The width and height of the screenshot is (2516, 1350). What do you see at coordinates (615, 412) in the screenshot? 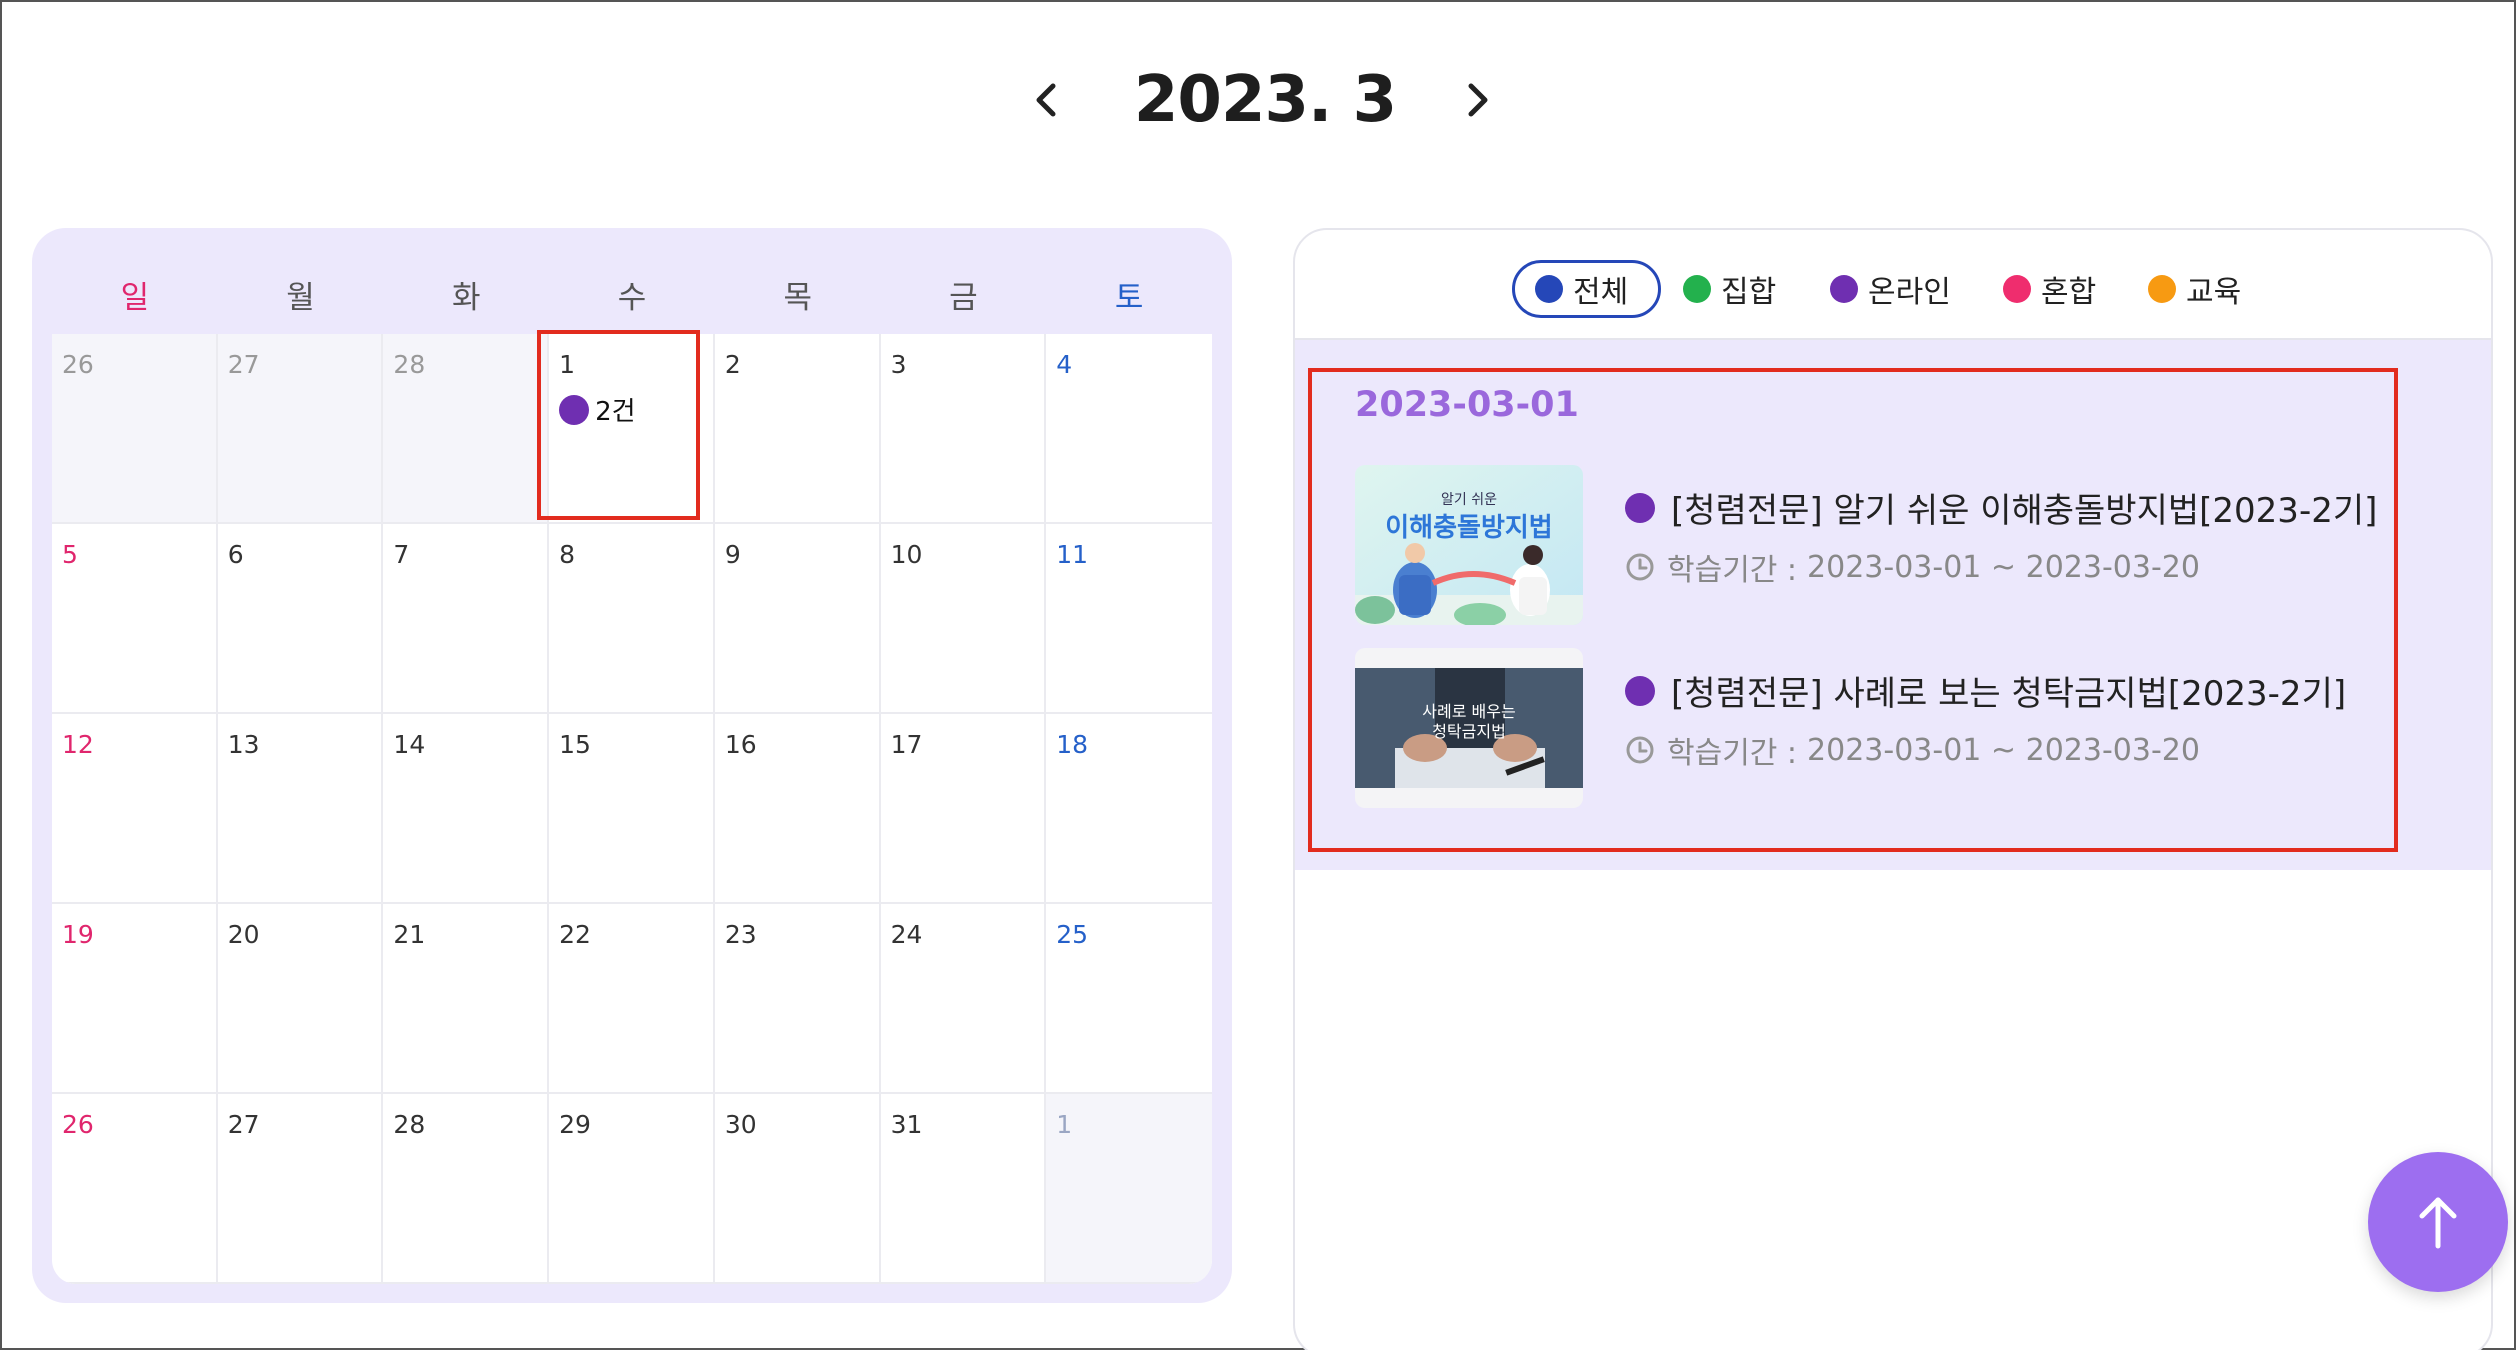
I see `event-count-label: 2건` at bounding box center [615, 412].